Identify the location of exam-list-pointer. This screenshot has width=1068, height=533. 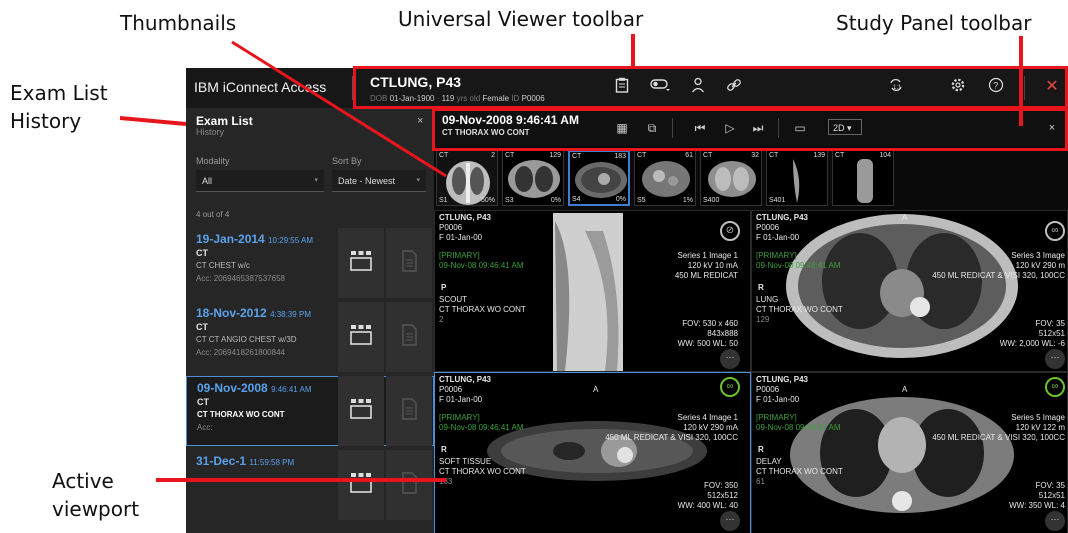
(153, 121).